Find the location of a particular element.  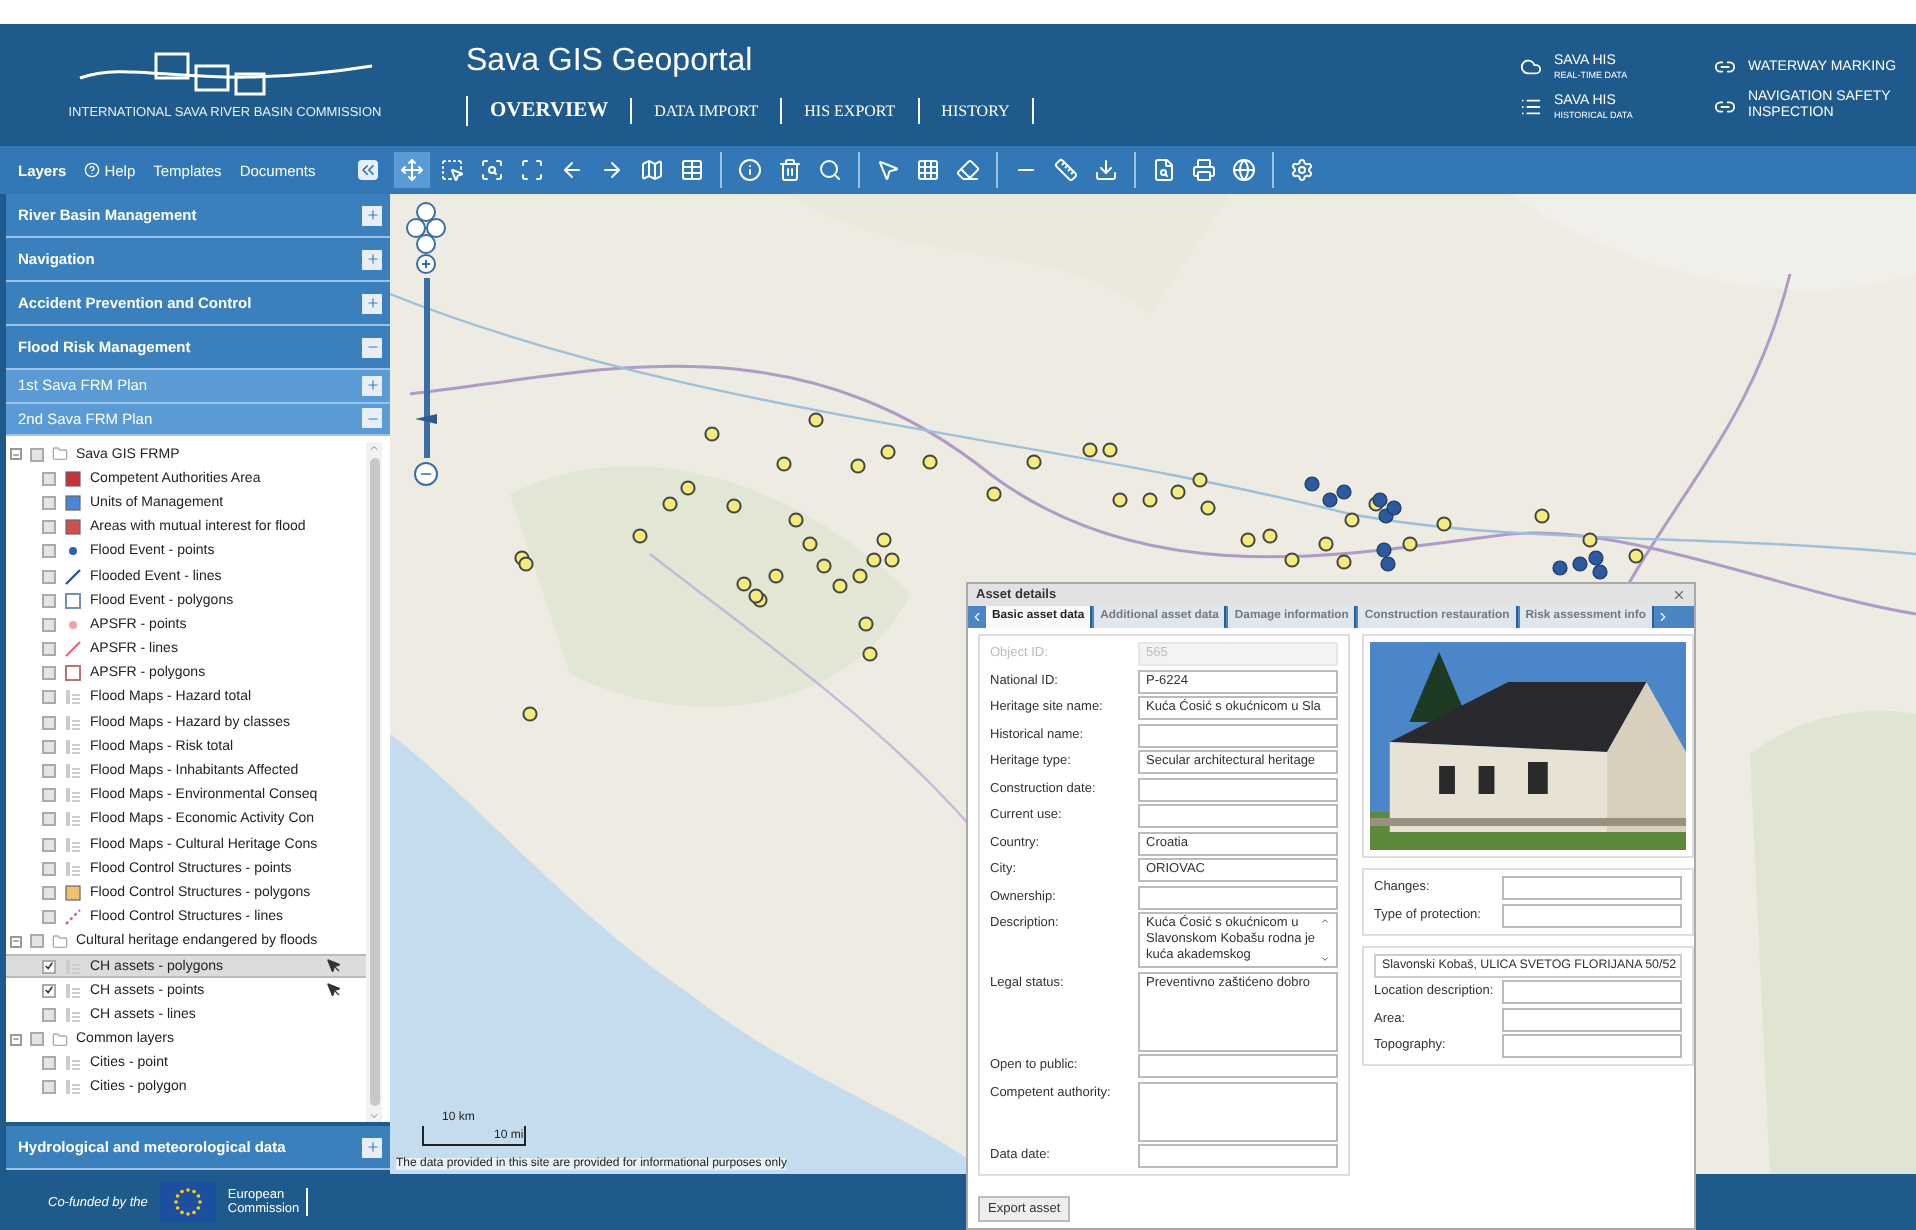

scrollbar is located at coordinates (374, 782).